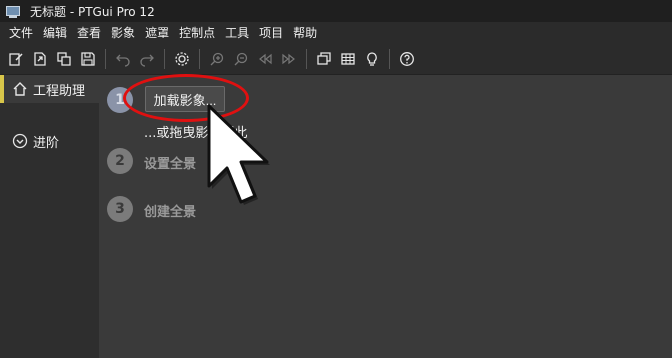 The height and width of the screenshot is (358, 672). Describe the element at coordinates (372, 59) in the screenshot. I see `lightbulb-icon` at that location.